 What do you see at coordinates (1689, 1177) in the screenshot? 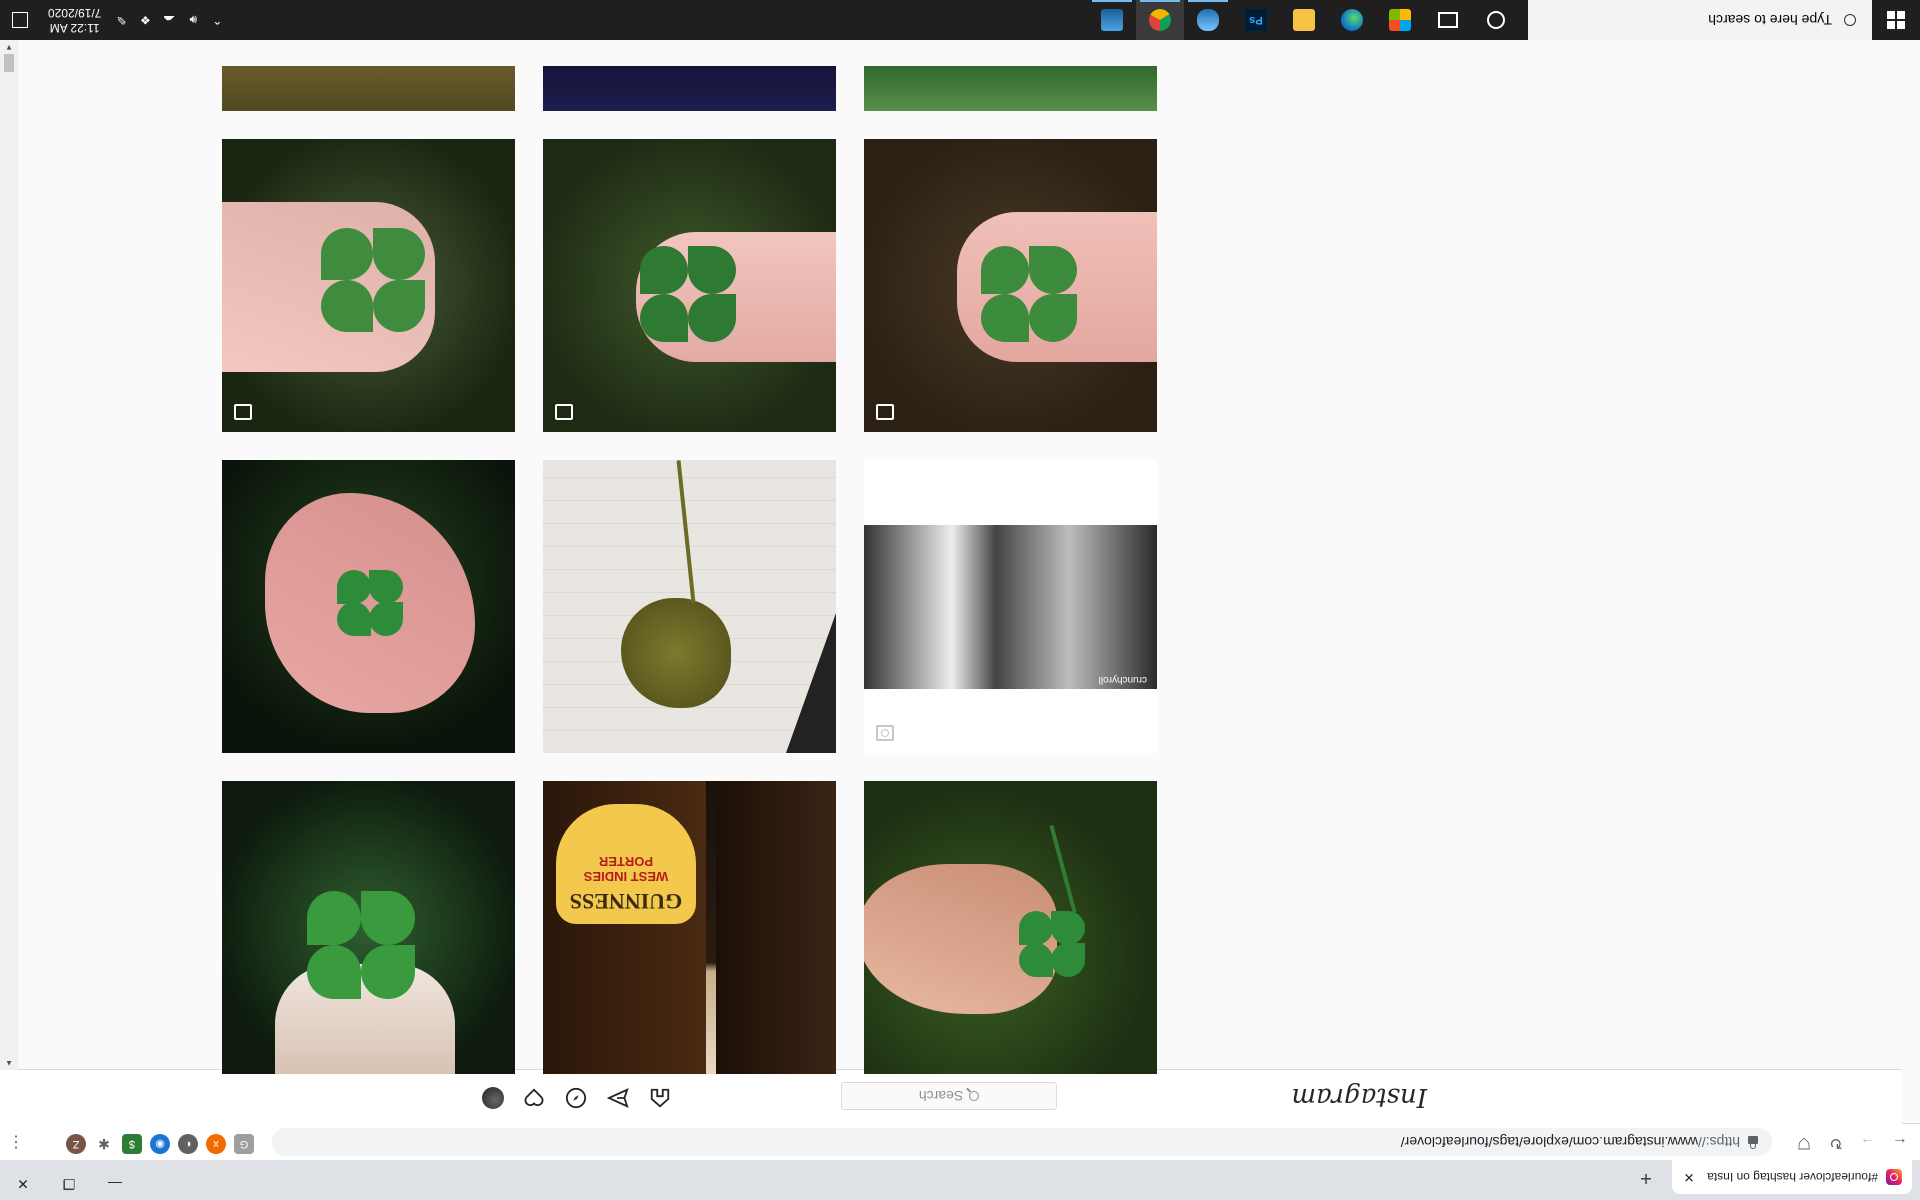
I see `tab-close-icon: ✕` at bounding box center [1689, 1177].